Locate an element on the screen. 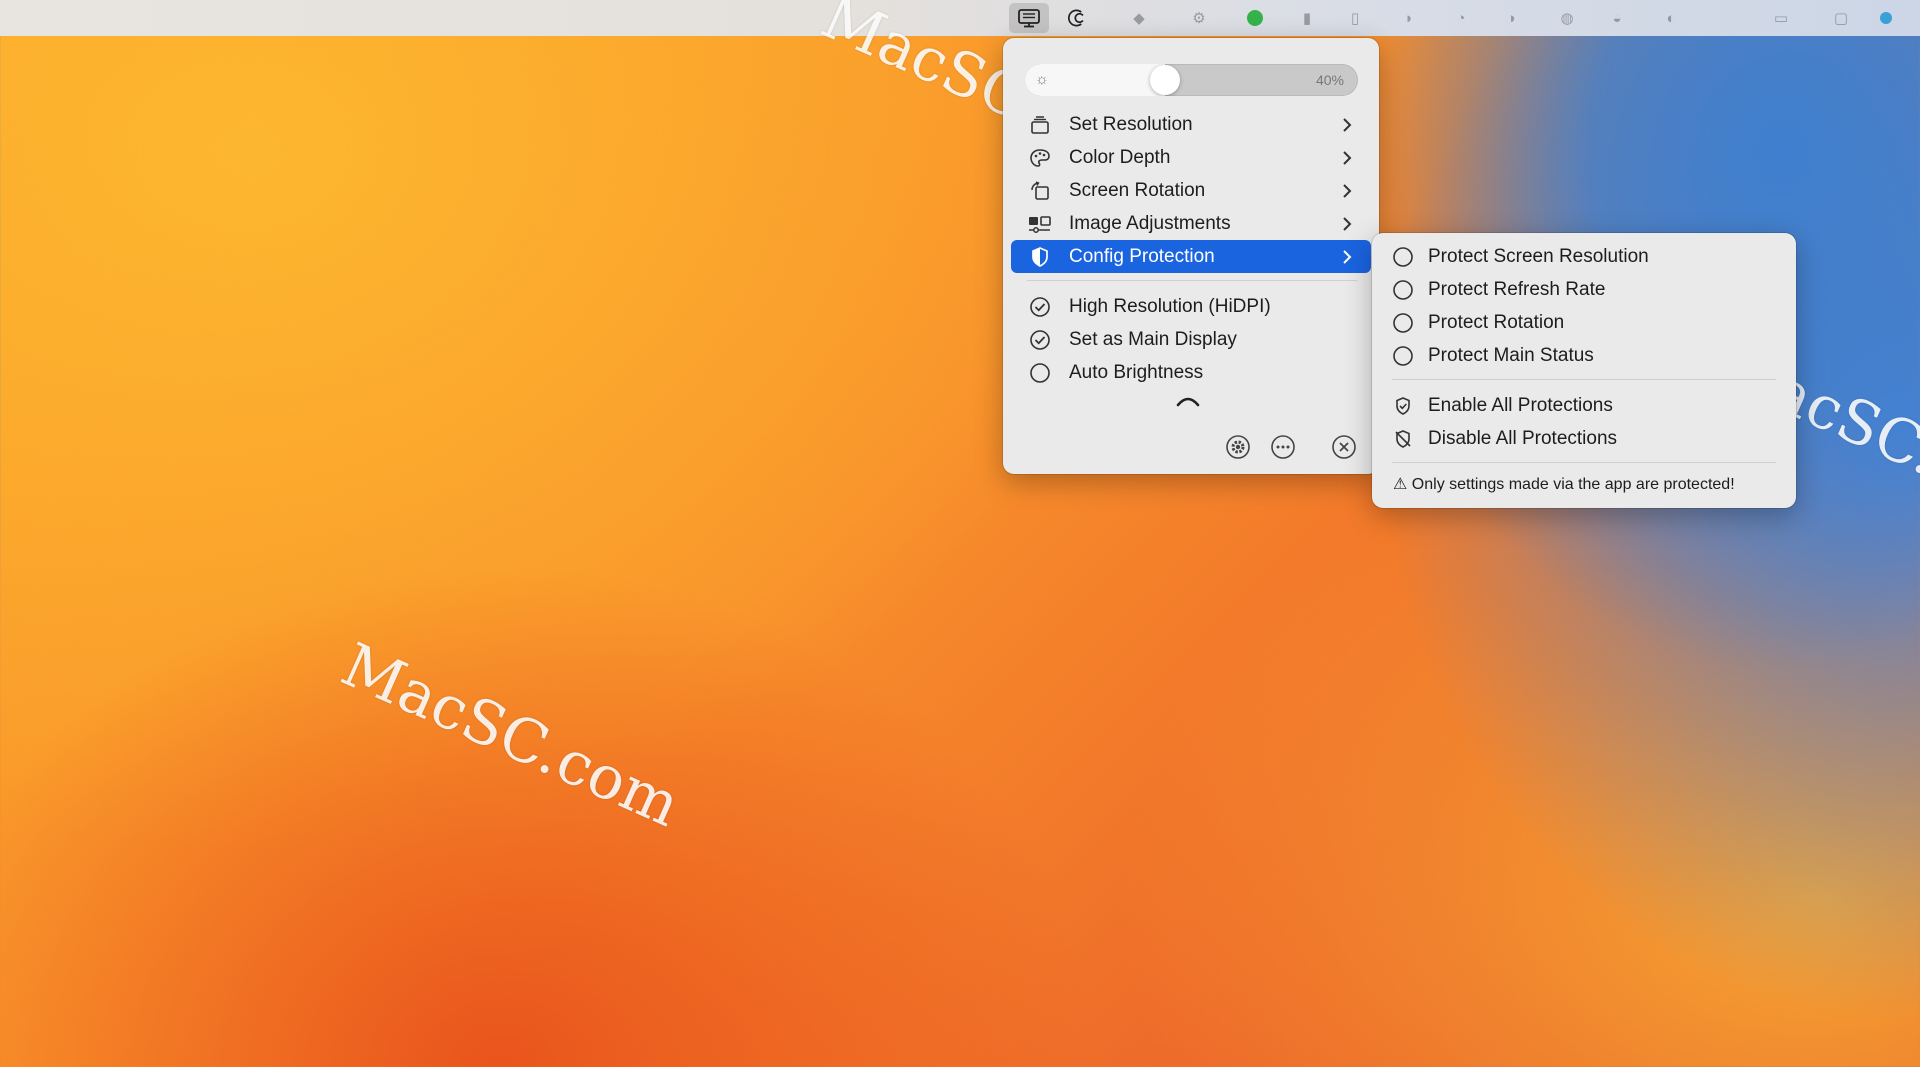 This screenshot has height=1067, width=1920. brightness-value: 40% is located at coordinates (1329, 80).